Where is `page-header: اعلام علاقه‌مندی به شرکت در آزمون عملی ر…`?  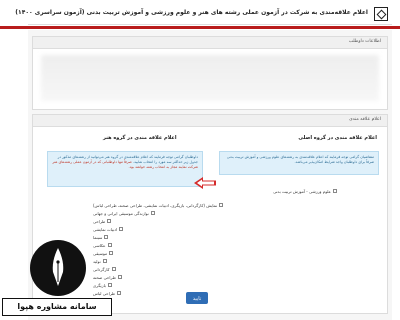 page-header: اعلام علاقه‌مندی به شرکت در آزمون عملی ر… is located at coordinates (203, 15).